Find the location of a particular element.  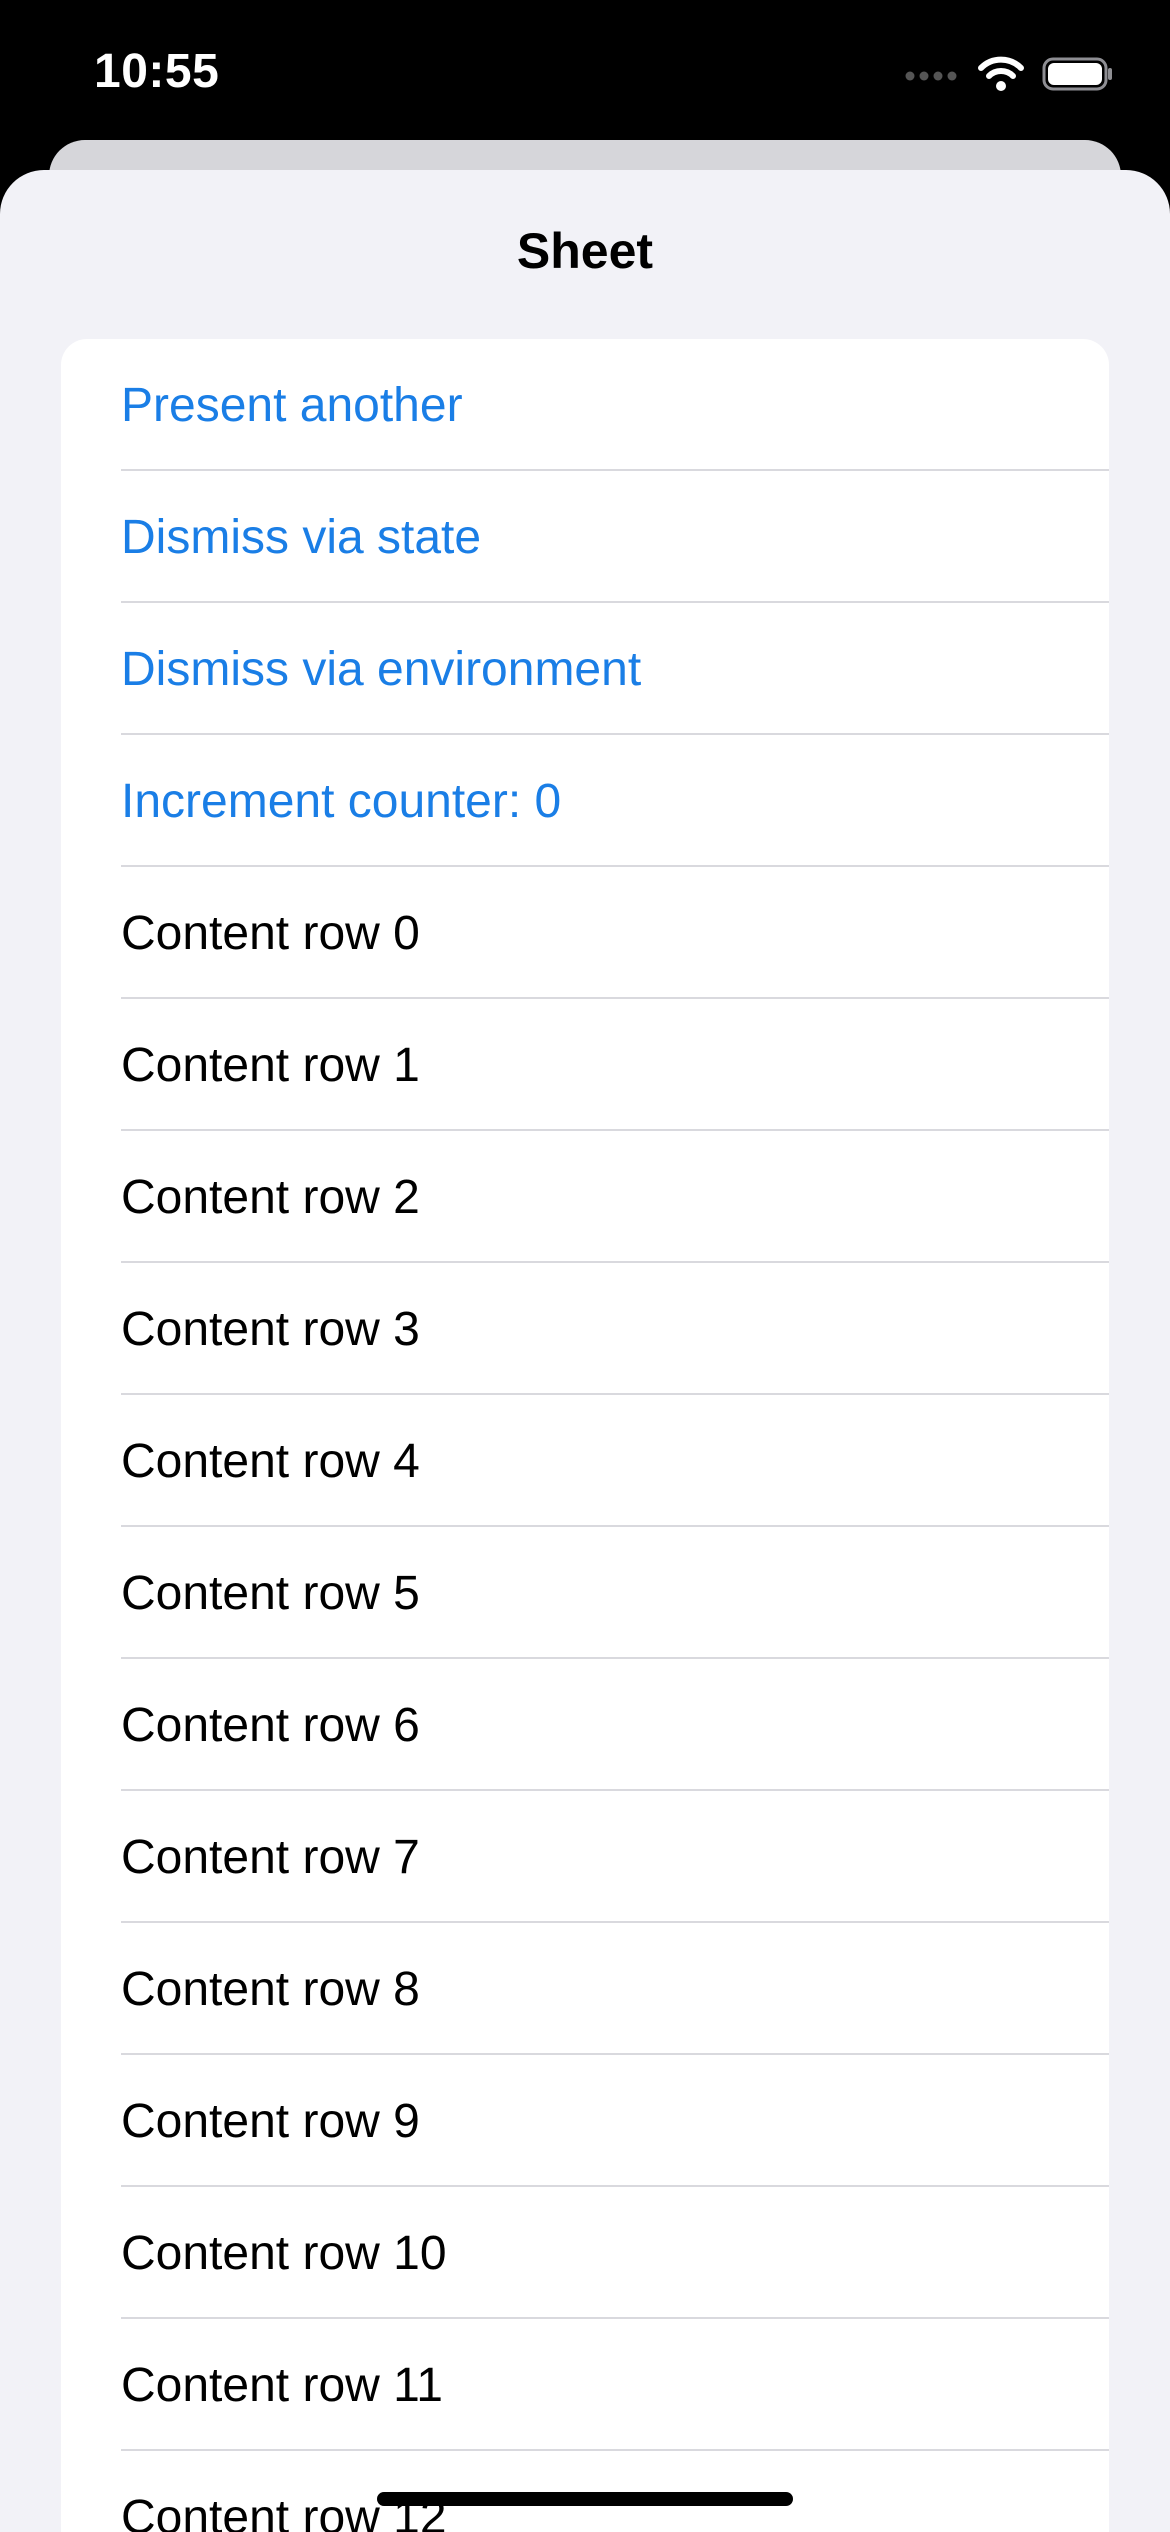

battery-icon is located at coordinates (1078, 76).